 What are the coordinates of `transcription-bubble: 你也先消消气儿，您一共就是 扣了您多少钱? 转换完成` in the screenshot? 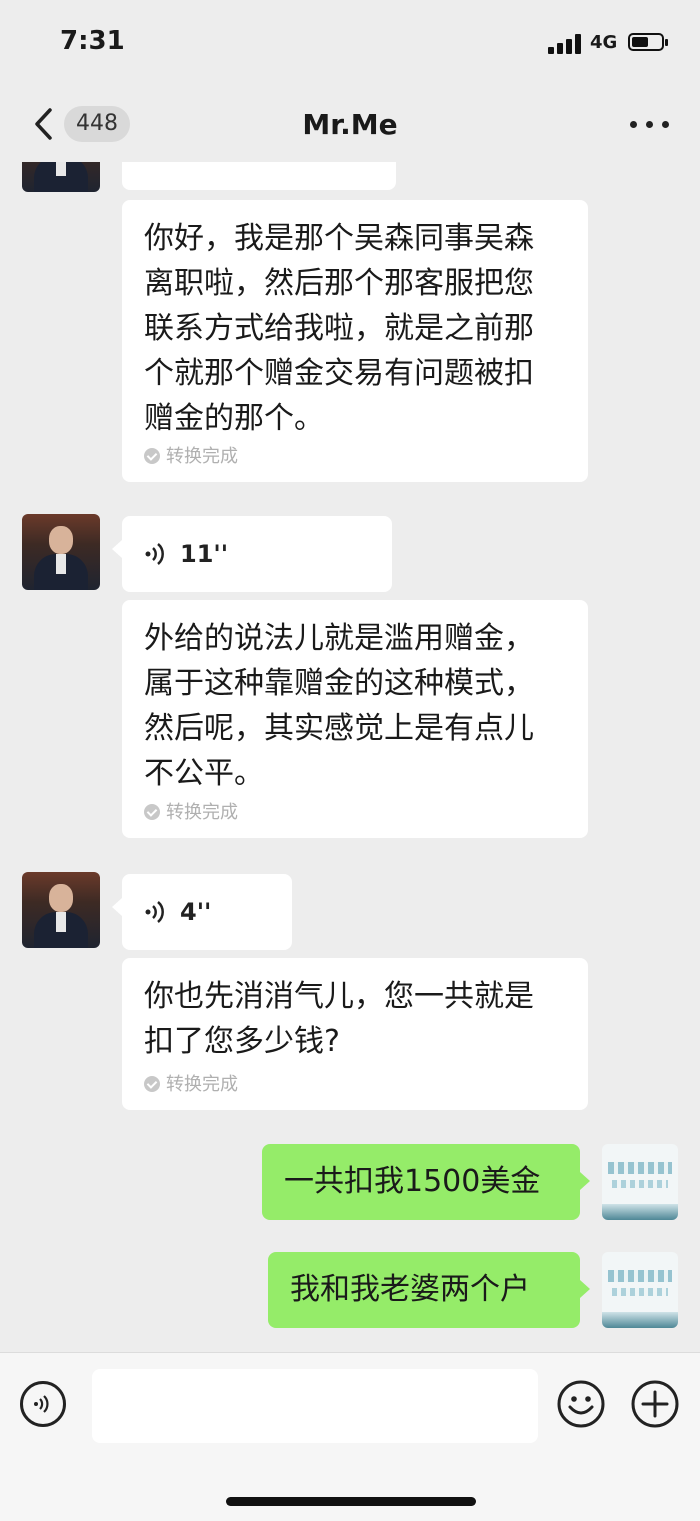 It's located at (355, 1034).